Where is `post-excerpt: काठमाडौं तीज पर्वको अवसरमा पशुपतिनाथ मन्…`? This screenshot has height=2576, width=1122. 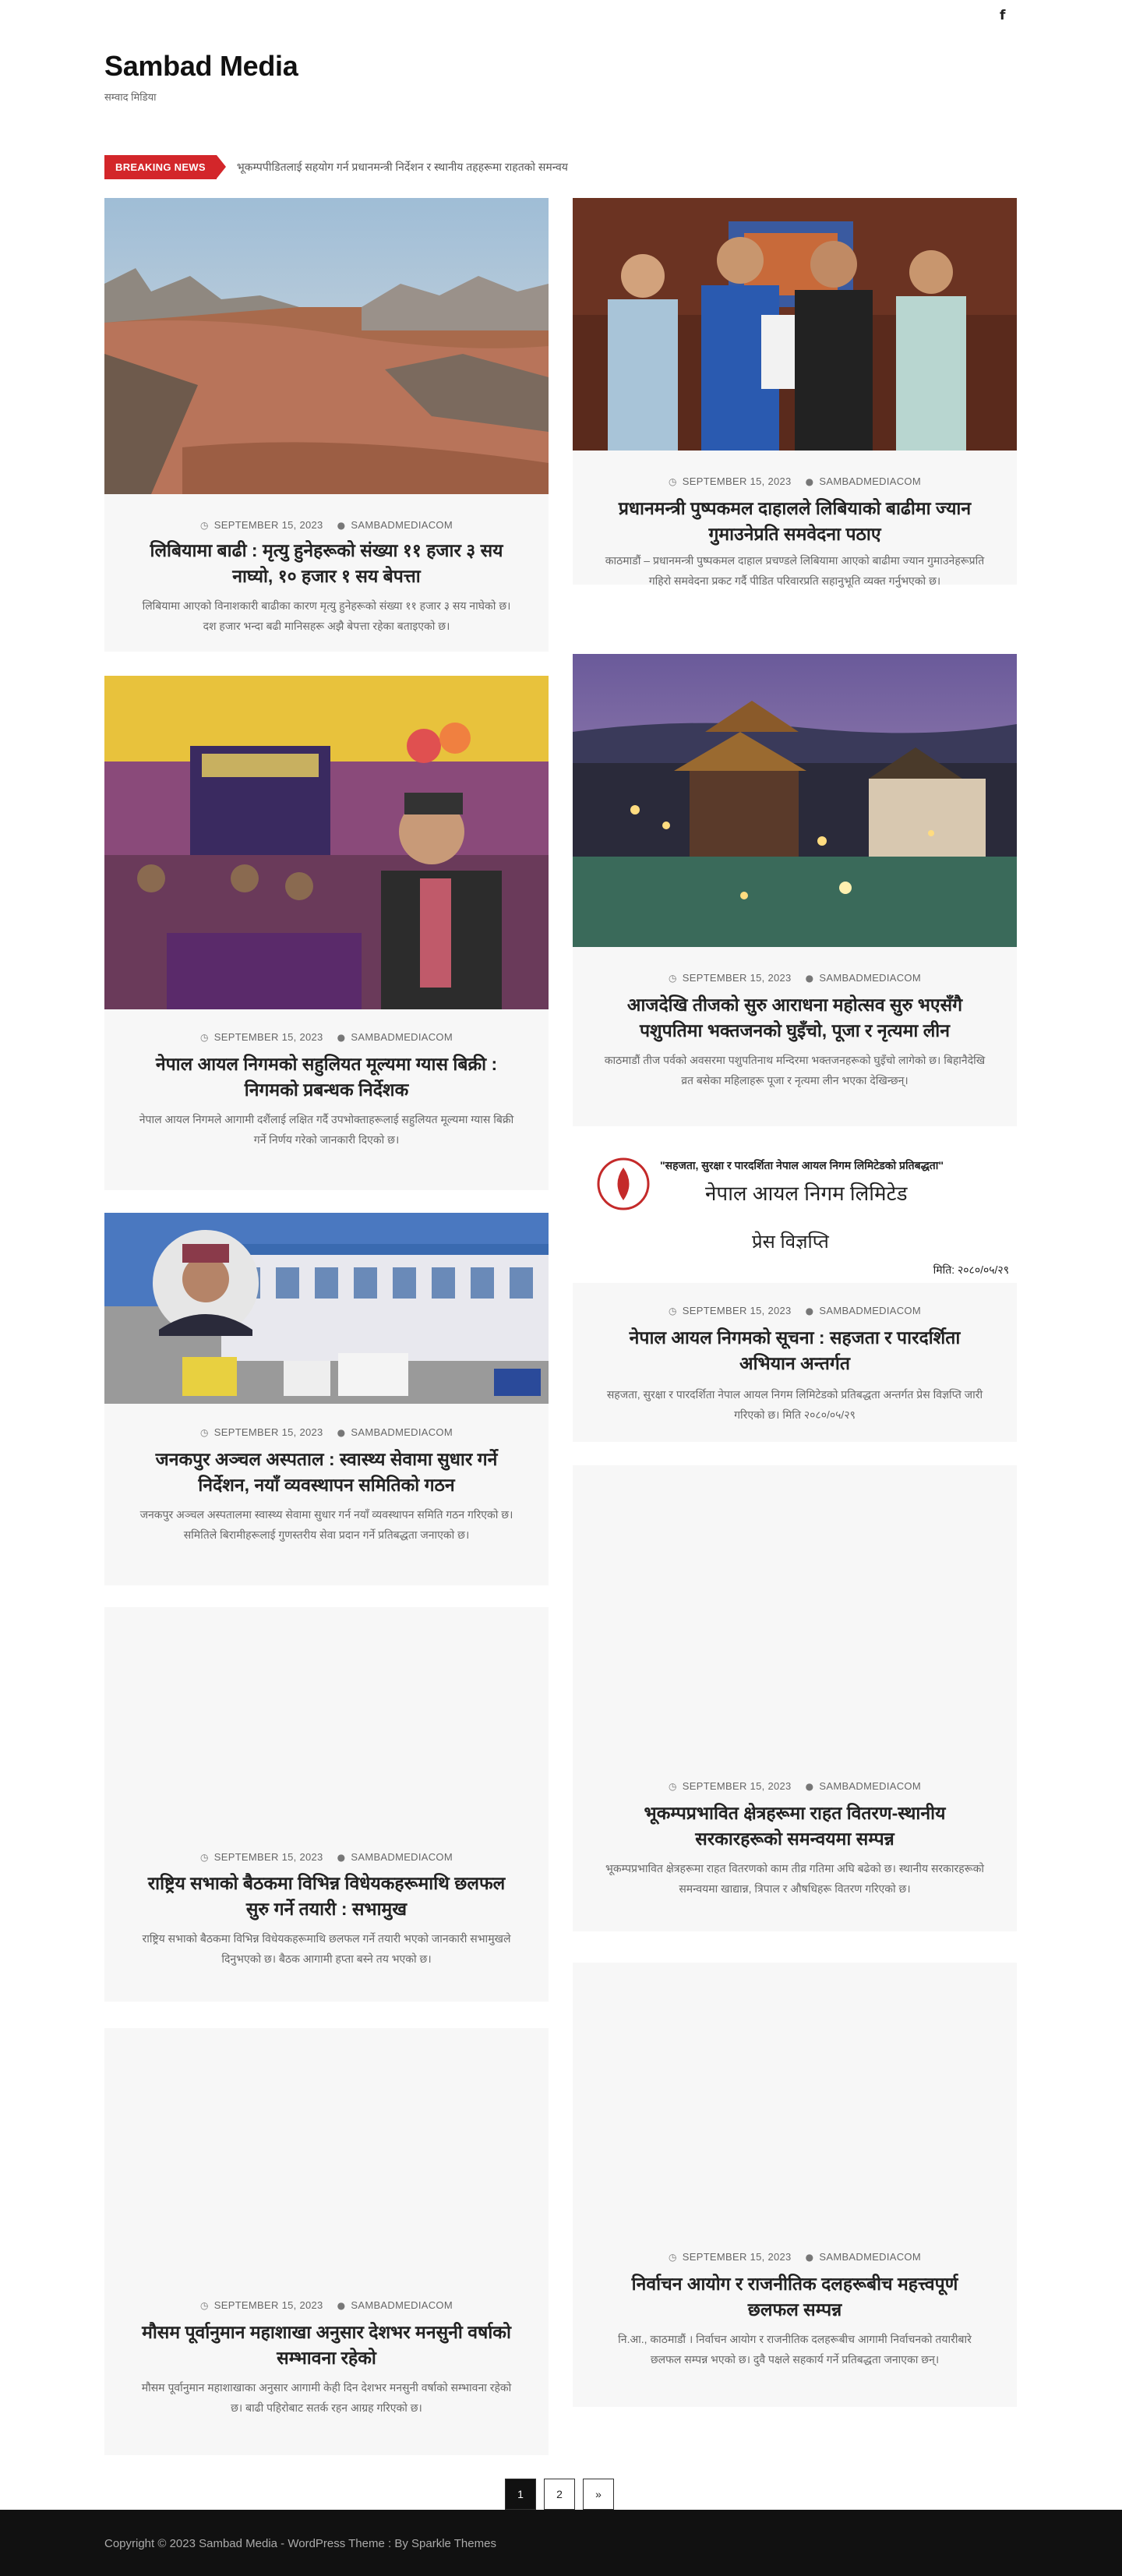
post-excerpt: काठमाडौं तीज पर्वको अवसरमा पशुपतिनाथ मन्… is located at coordinates (795, 1070).